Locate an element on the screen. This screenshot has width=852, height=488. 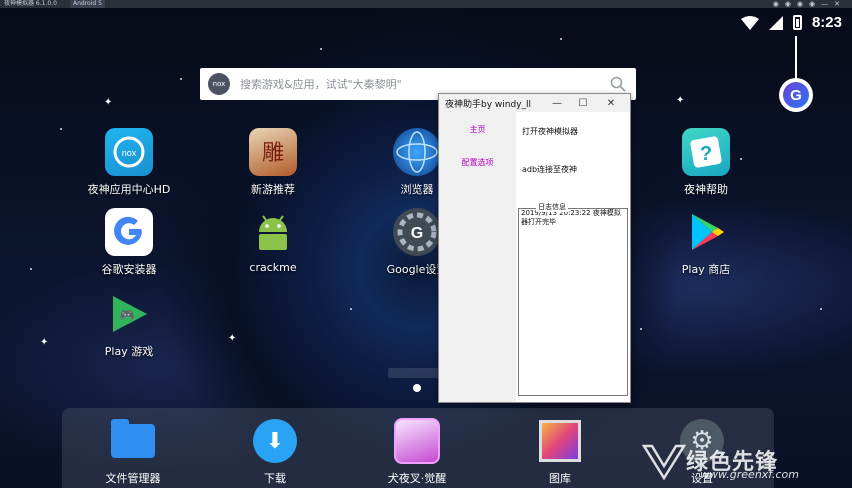
google-widget-button: G is located at coordinates (796, 95).